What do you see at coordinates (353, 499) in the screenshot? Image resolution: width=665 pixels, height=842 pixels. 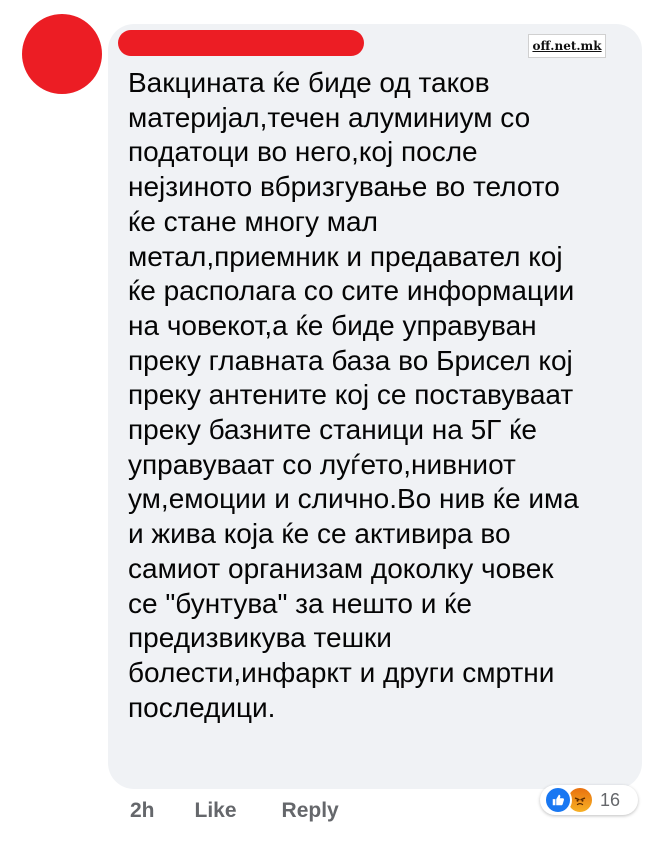 I see `comment-line: ум,емоции и слично.Во нив ќе има` at bounding box center [353, 499].